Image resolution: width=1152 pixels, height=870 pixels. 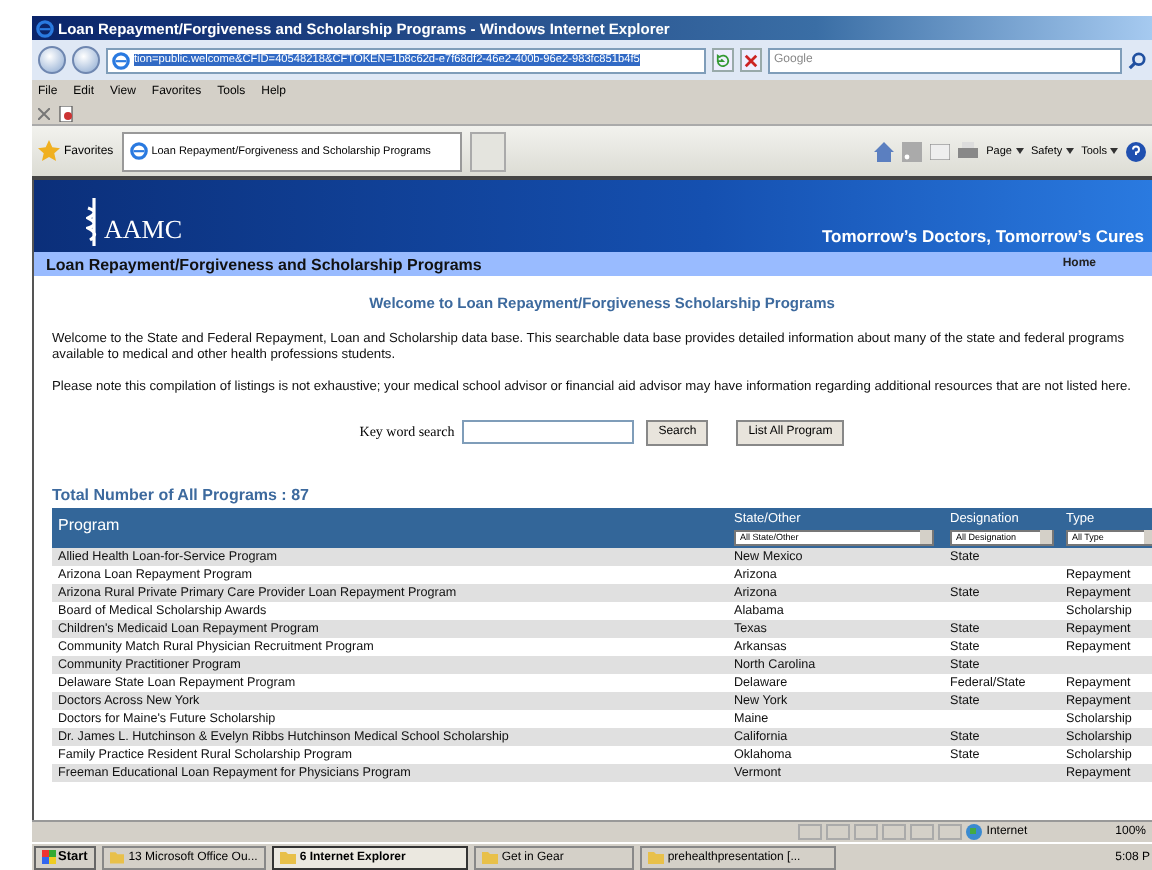 What do you see at coordinates (1136, 151) in the screenshot?
I see `help-icon` at bounding box center [1136, 151].